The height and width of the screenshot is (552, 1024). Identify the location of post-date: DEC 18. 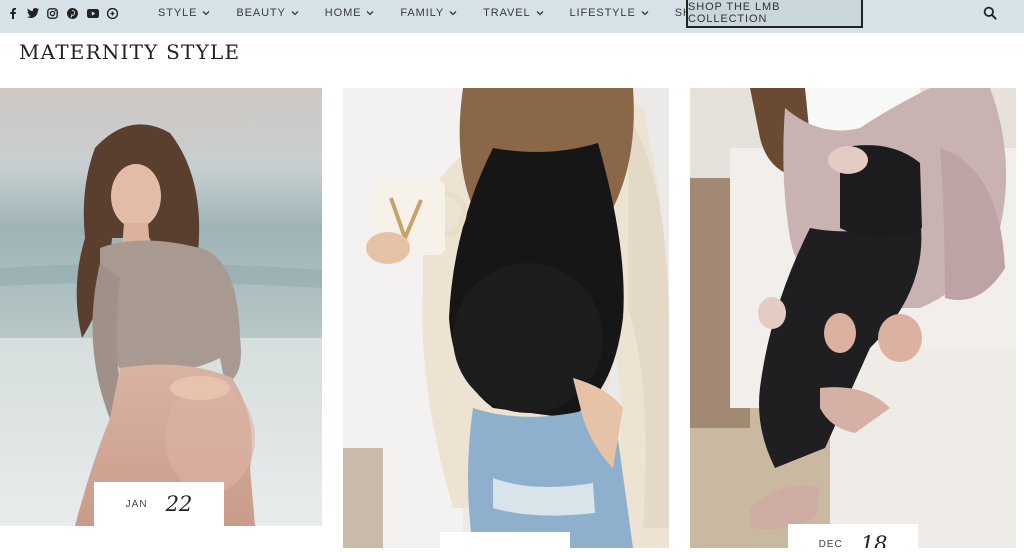
(853, 536).